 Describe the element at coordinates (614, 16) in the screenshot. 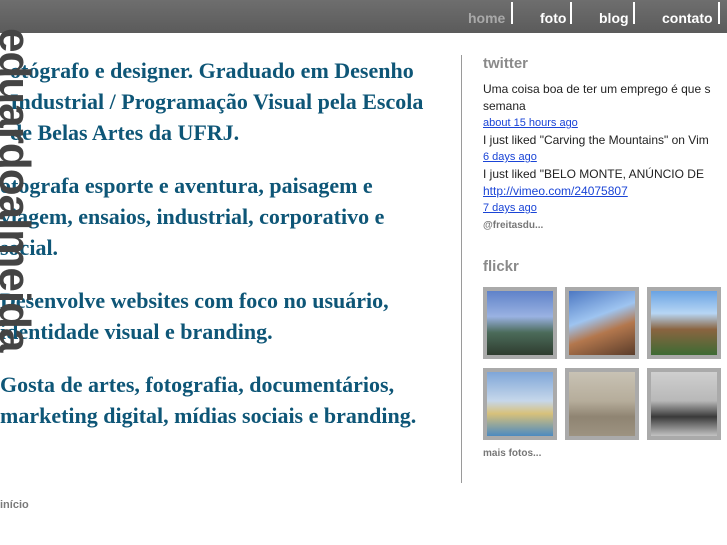

I see `nav-blog: blog` at that location.